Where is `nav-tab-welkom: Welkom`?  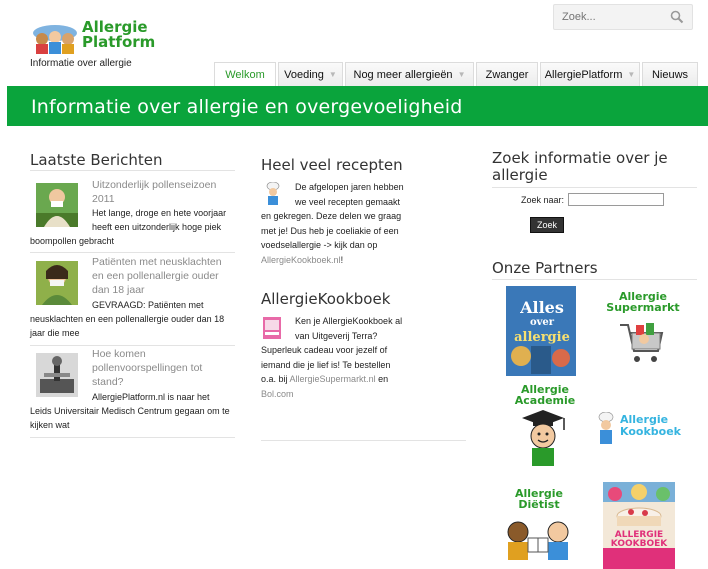 nav-tab-welkom: Welkom is located at coordinates (245, 74).